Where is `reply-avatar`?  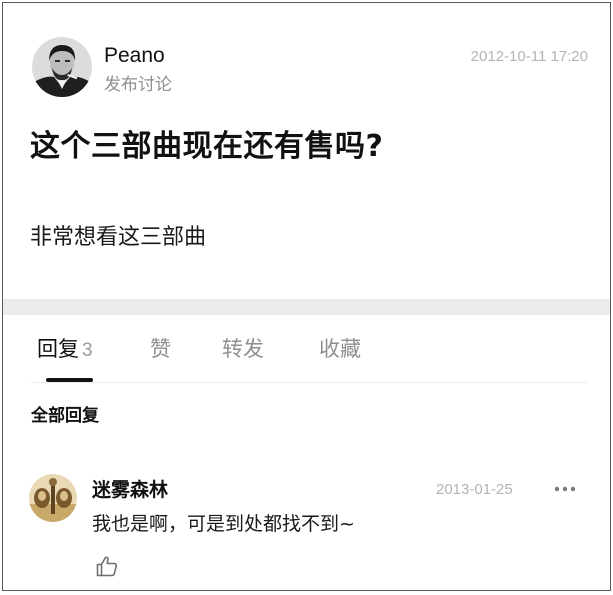
reply-avatar is located at coordinates (53, 498).